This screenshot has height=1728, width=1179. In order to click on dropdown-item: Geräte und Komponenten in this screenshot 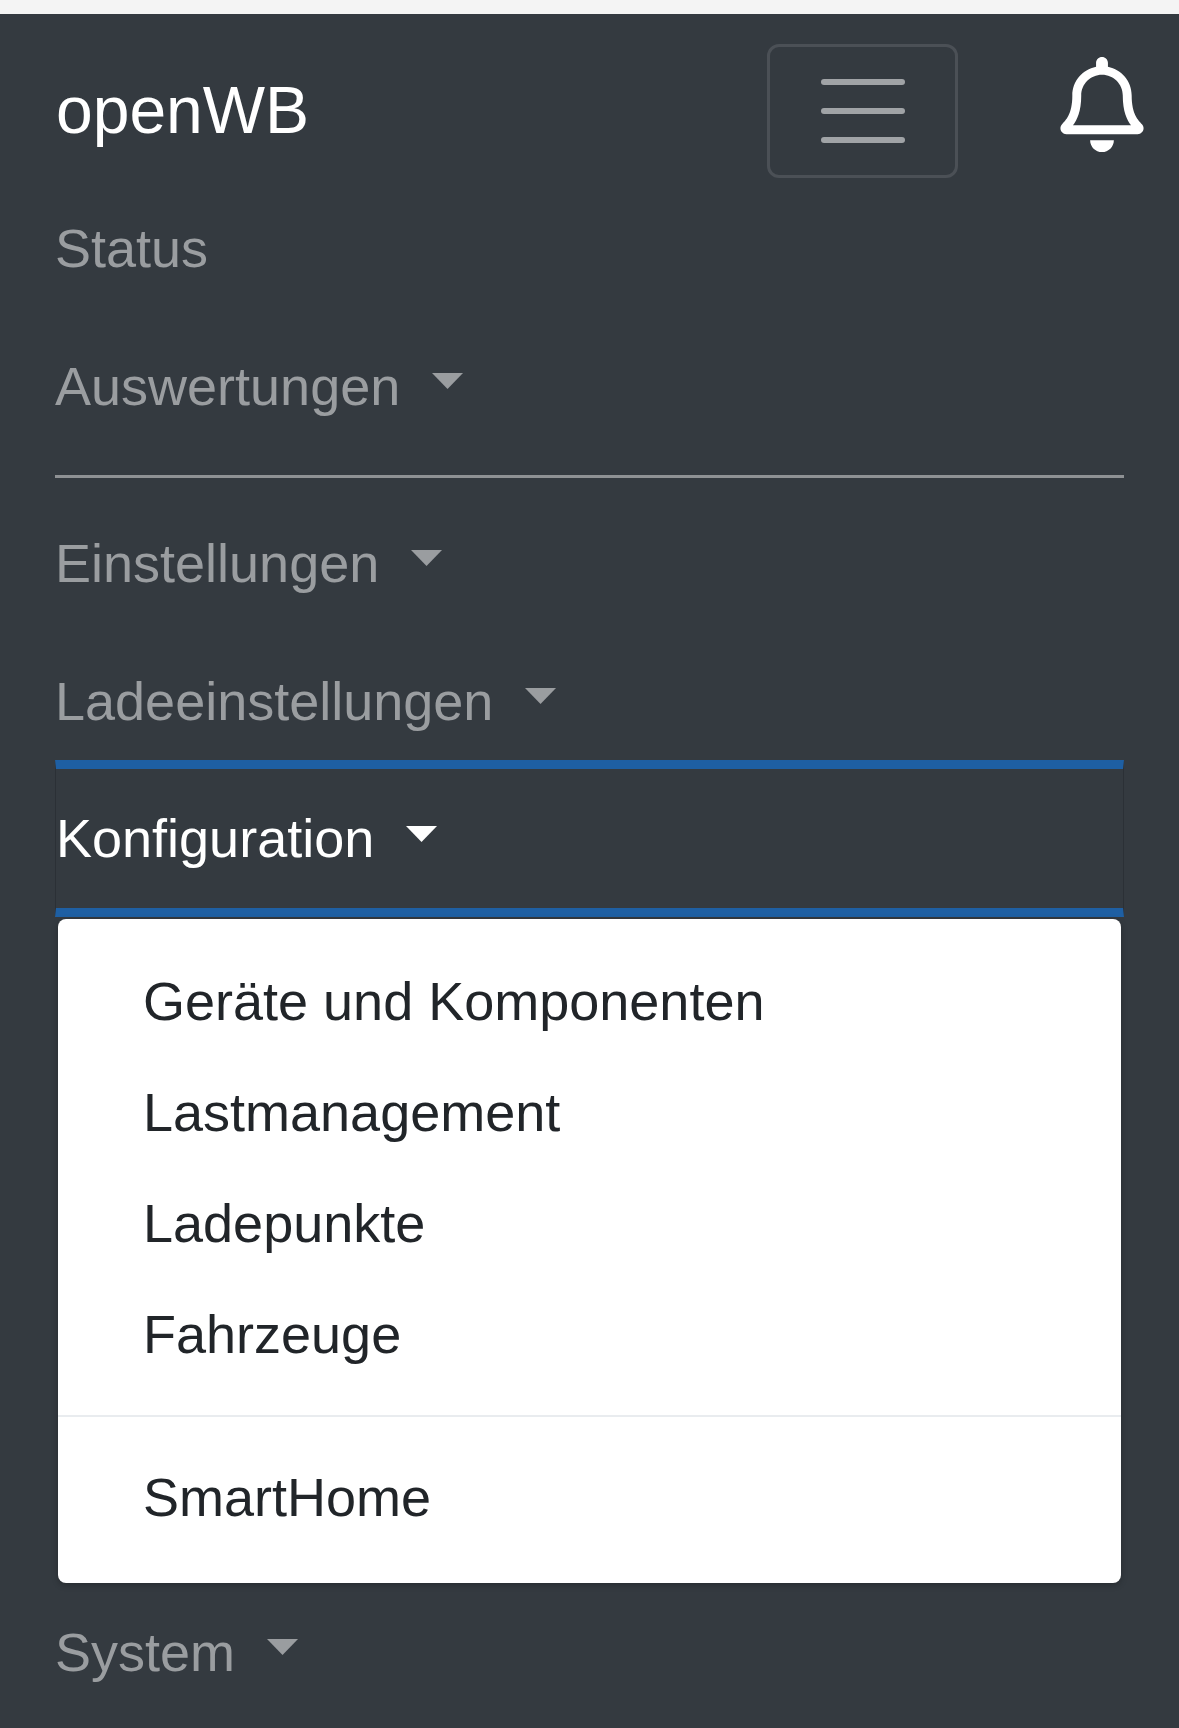, I will do `click(589, 1001)`.